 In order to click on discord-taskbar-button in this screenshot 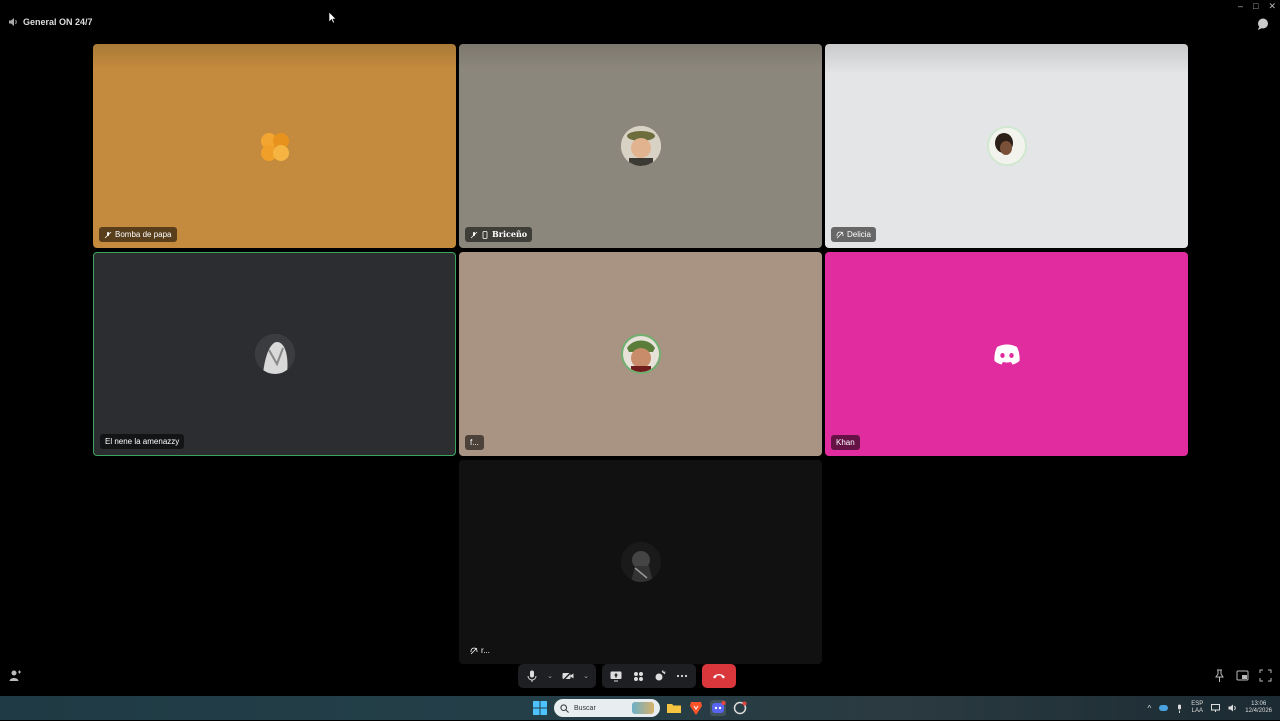, I will do `click(718, 708)`.